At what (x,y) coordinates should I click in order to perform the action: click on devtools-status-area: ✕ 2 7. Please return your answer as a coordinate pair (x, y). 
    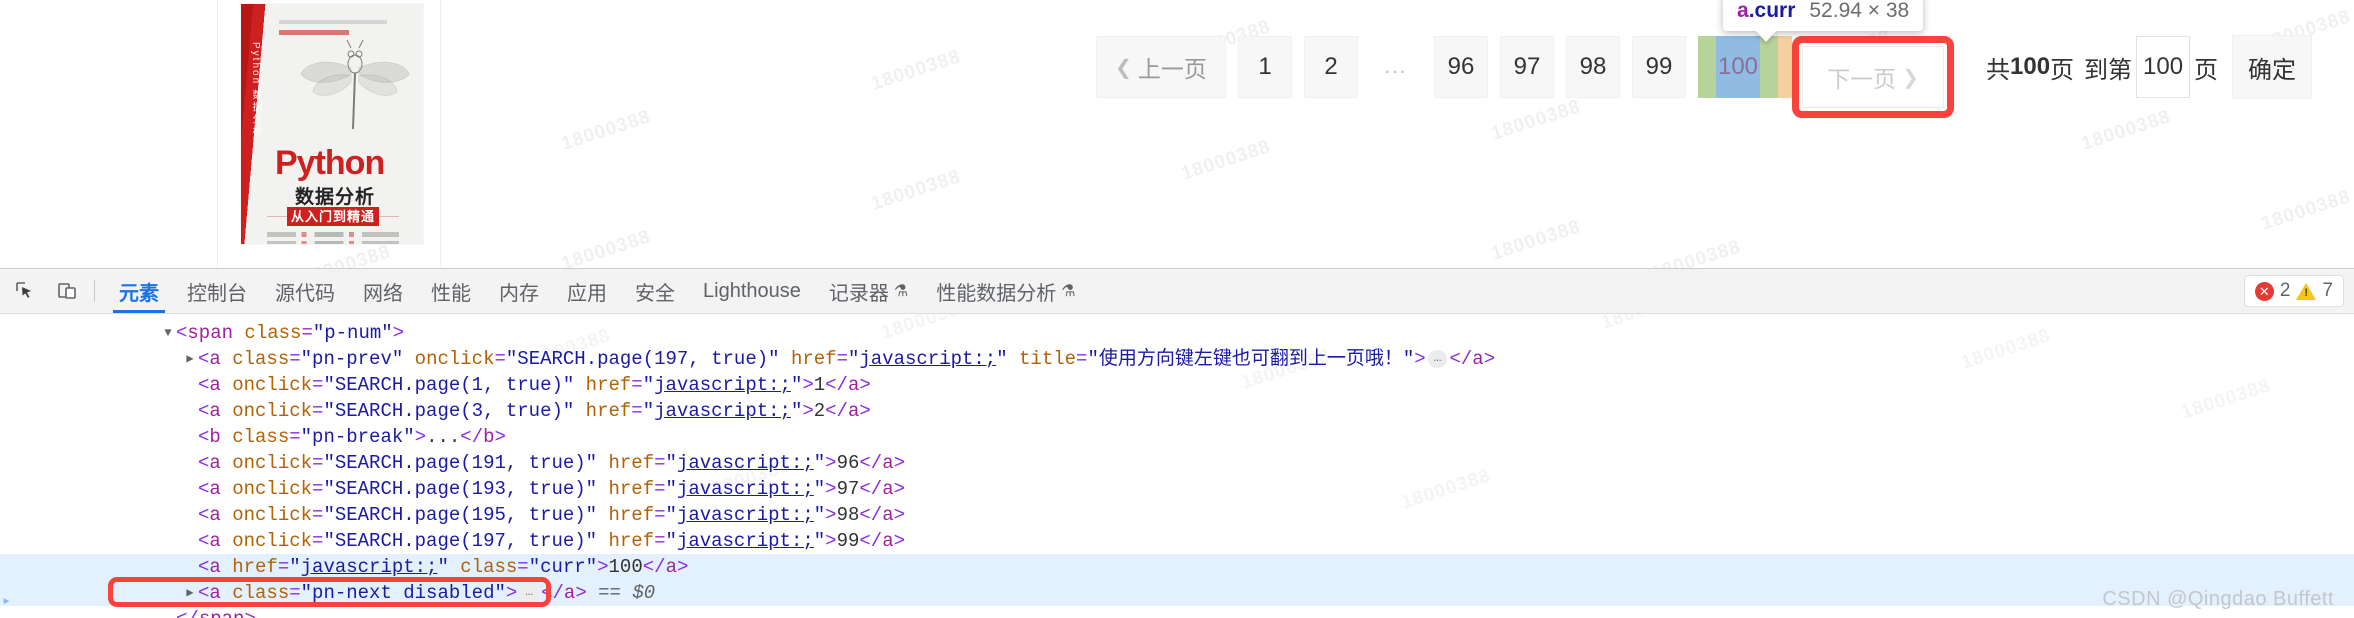
    Looking at the image, I should click on (2293, 291).